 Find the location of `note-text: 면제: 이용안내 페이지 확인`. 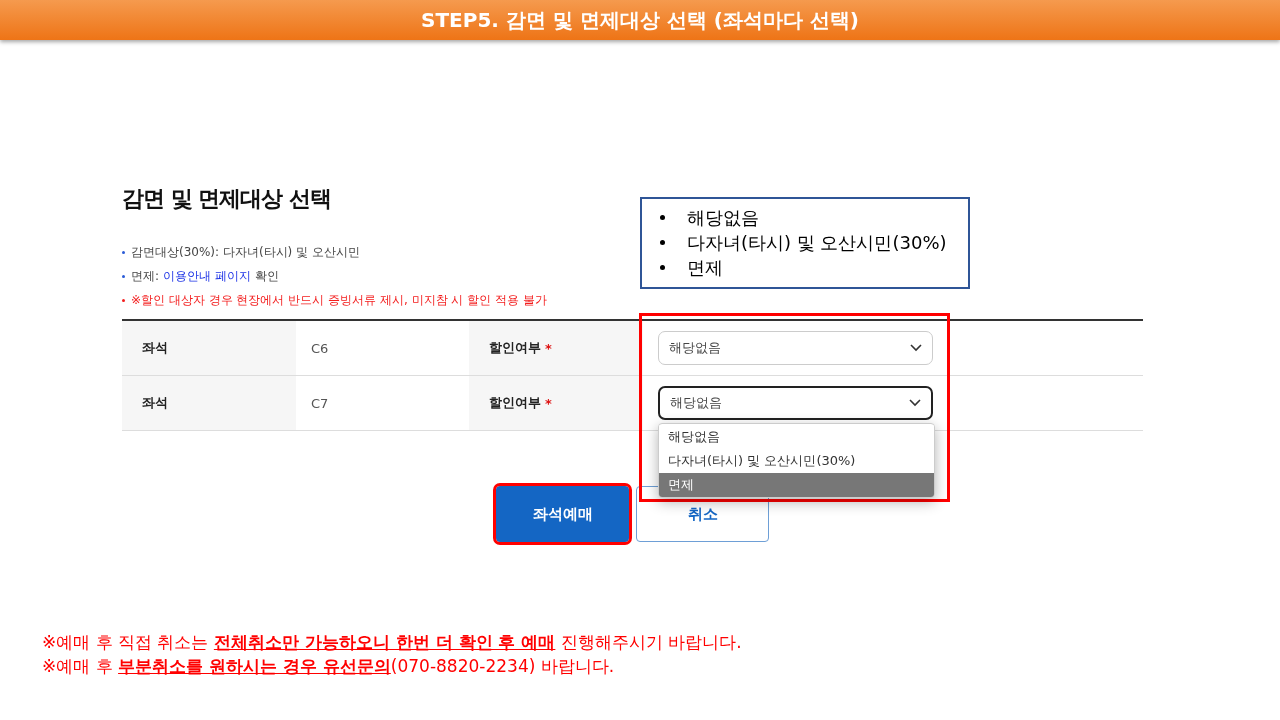

note-text: 면제: 이용안내 페이지 확인 is located at coordinates (205, 276).